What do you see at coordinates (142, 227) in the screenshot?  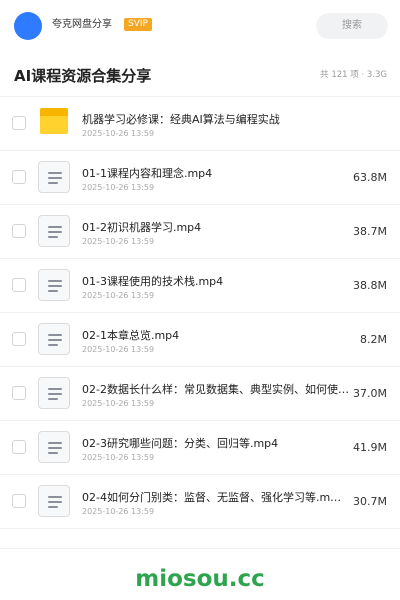 I see `file-name: 01-2初识机器学习.mp4` at bounding box center [142, 227].